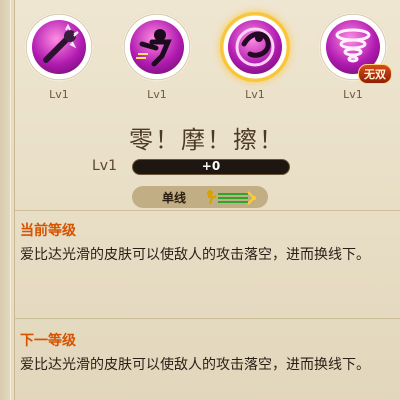 This screenshot has height=400, width=400. I want to click on skill-slot-4: 无双 Lv1, so click(353, 58).